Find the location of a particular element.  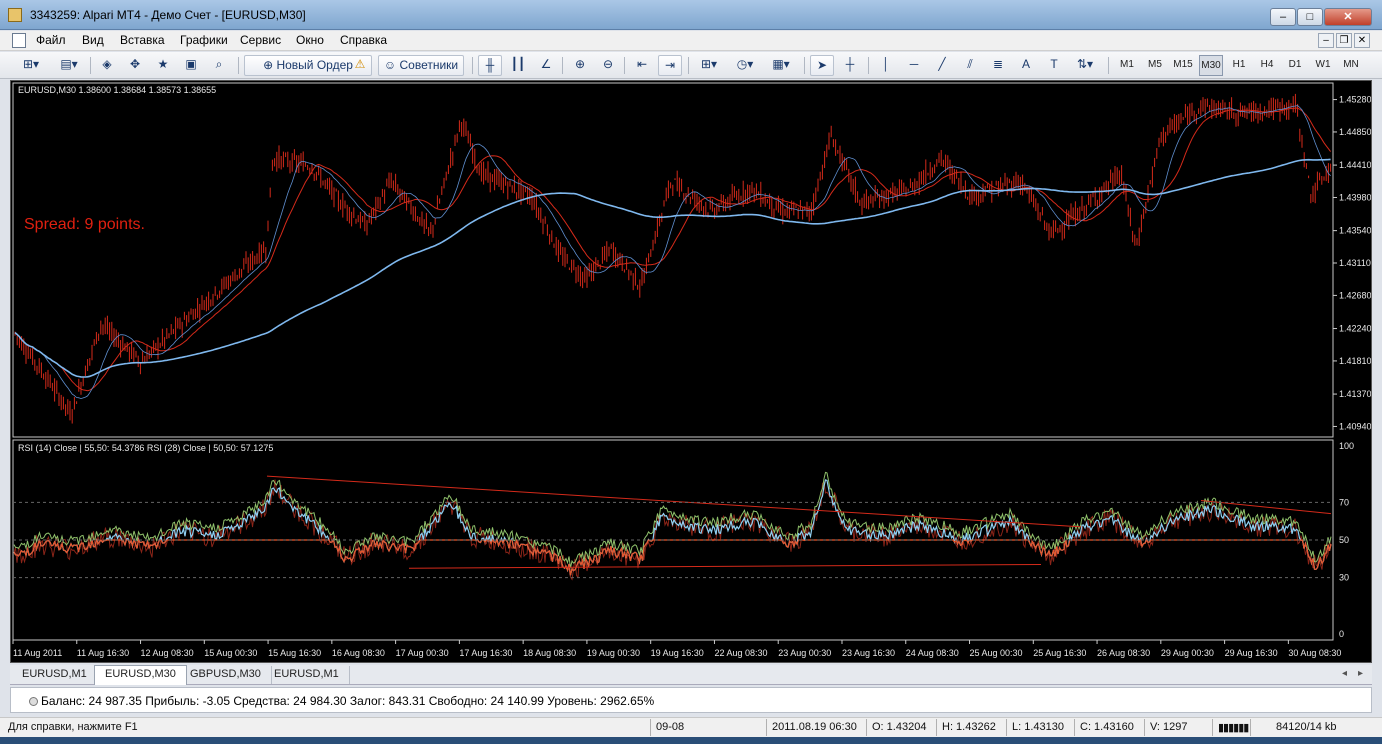

periods-icon: ◷▾ is located at coordinates (745, 65).